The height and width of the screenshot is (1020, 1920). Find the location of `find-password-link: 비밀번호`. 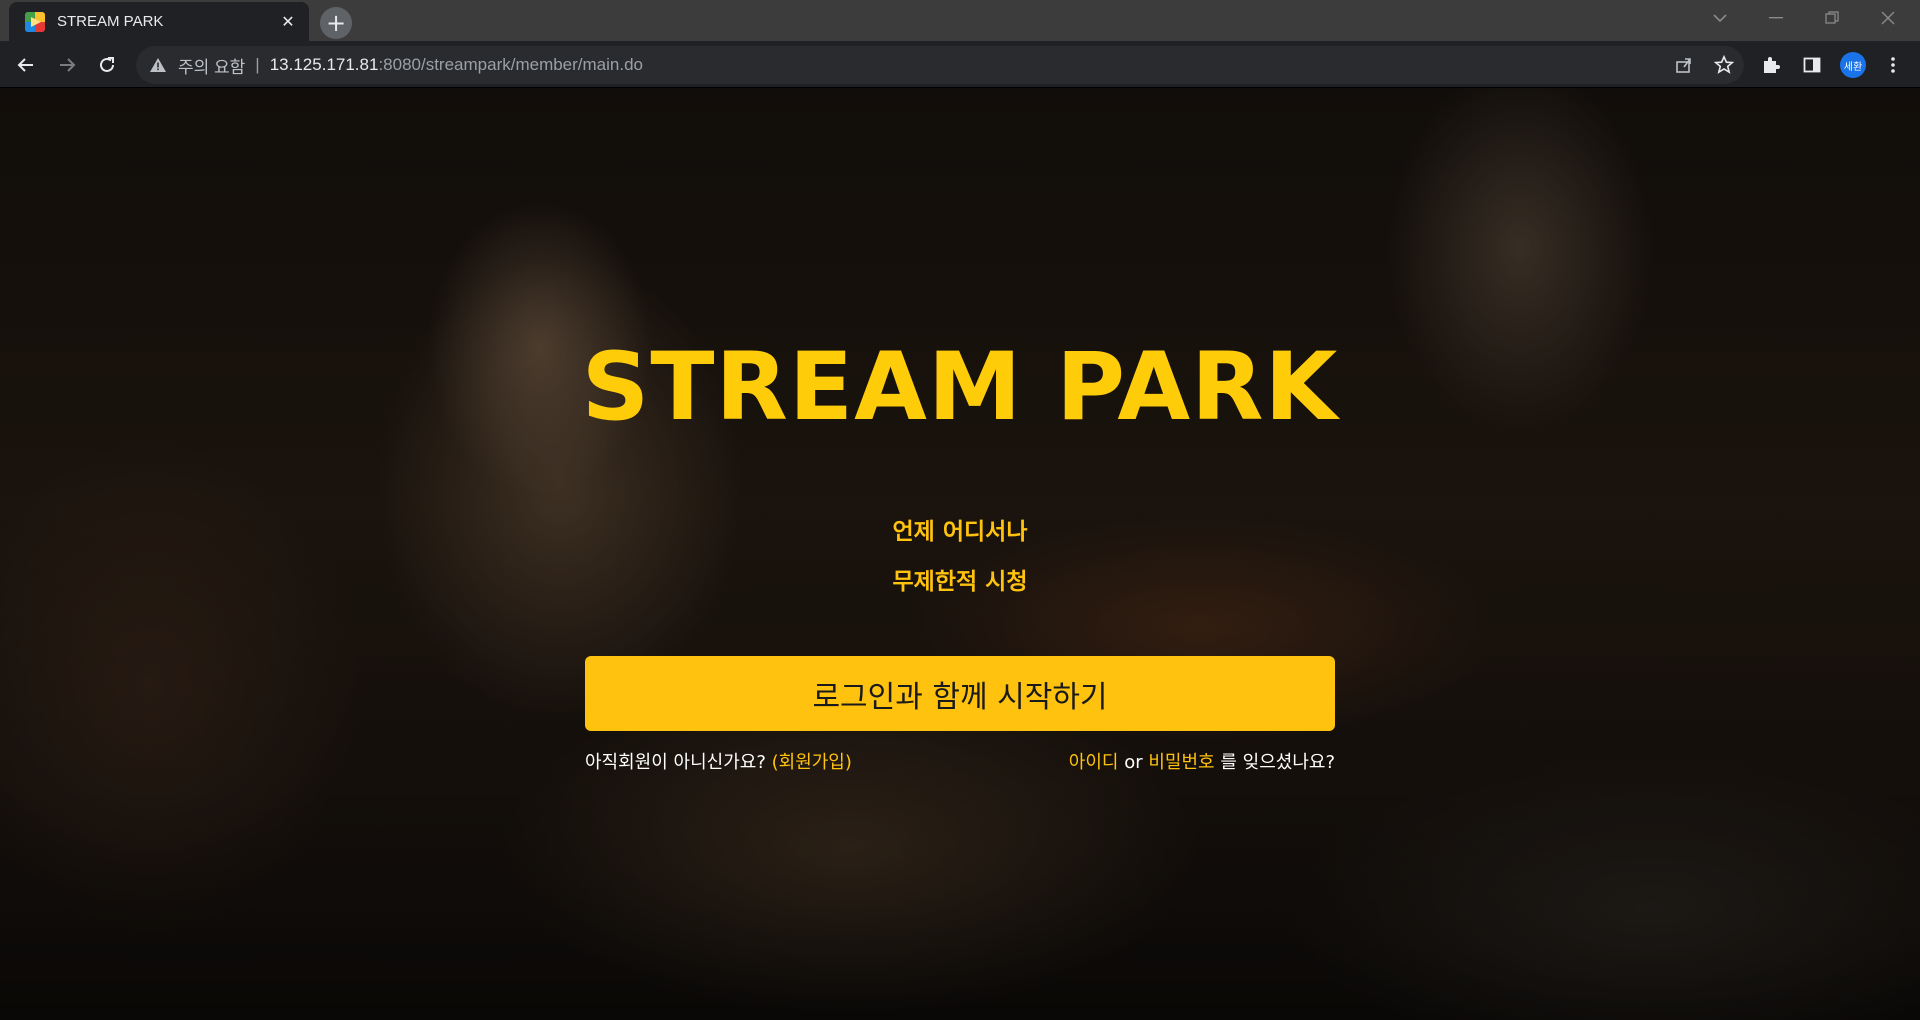

find-password-link: 비밀번호 is located at coordinates (1181, 762).